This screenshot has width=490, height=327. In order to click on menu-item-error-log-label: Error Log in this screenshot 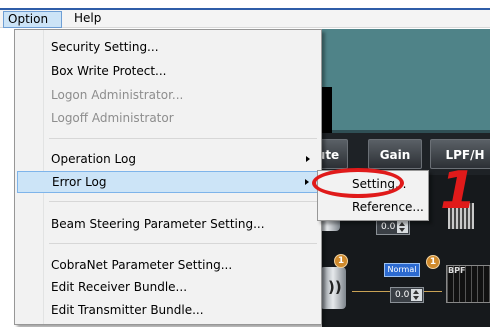, I will do `click(79, 182)`.